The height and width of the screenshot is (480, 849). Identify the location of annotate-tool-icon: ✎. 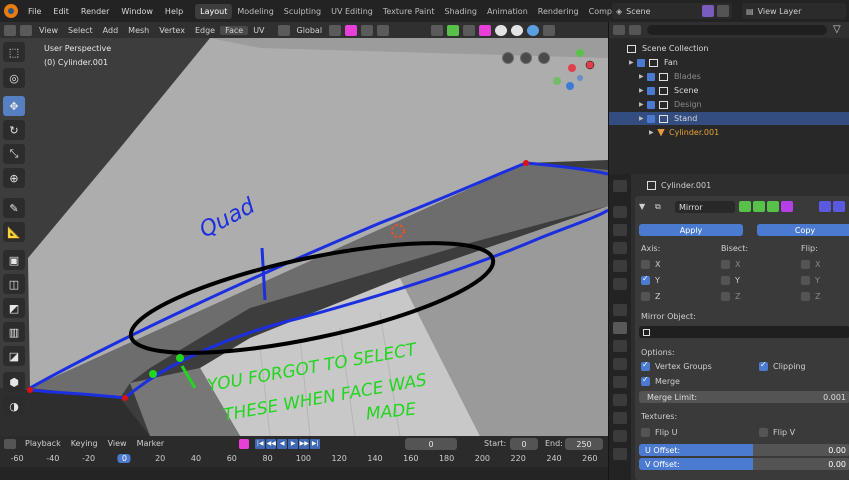
(14, 208).